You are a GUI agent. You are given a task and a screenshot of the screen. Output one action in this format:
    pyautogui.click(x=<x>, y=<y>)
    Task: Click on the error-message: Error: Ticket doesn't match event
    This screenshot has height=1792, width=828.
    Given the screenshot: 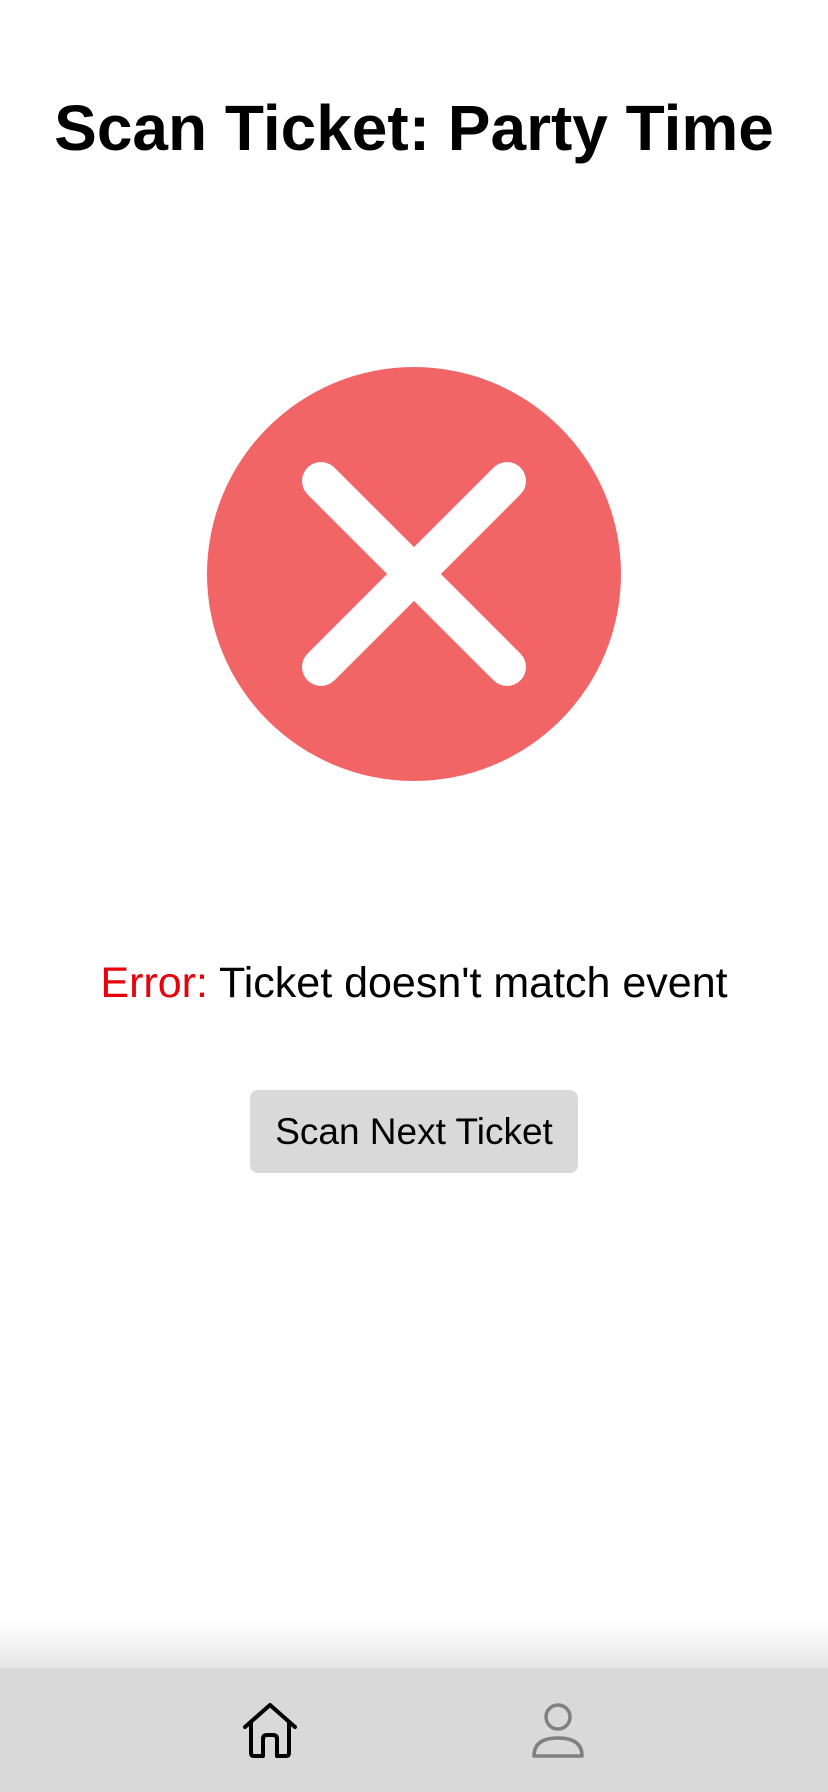 What is the action you would take?
    pyautogui.click(x=414, y=983)
    